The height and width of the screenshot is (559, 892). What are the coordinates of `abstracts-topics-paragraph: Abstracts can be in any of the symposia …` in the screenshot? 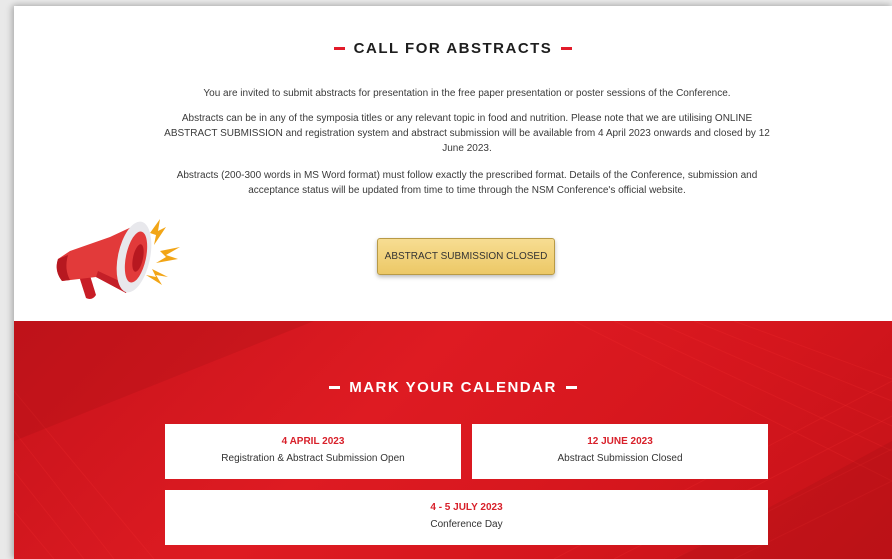 It's located at (467, 133).